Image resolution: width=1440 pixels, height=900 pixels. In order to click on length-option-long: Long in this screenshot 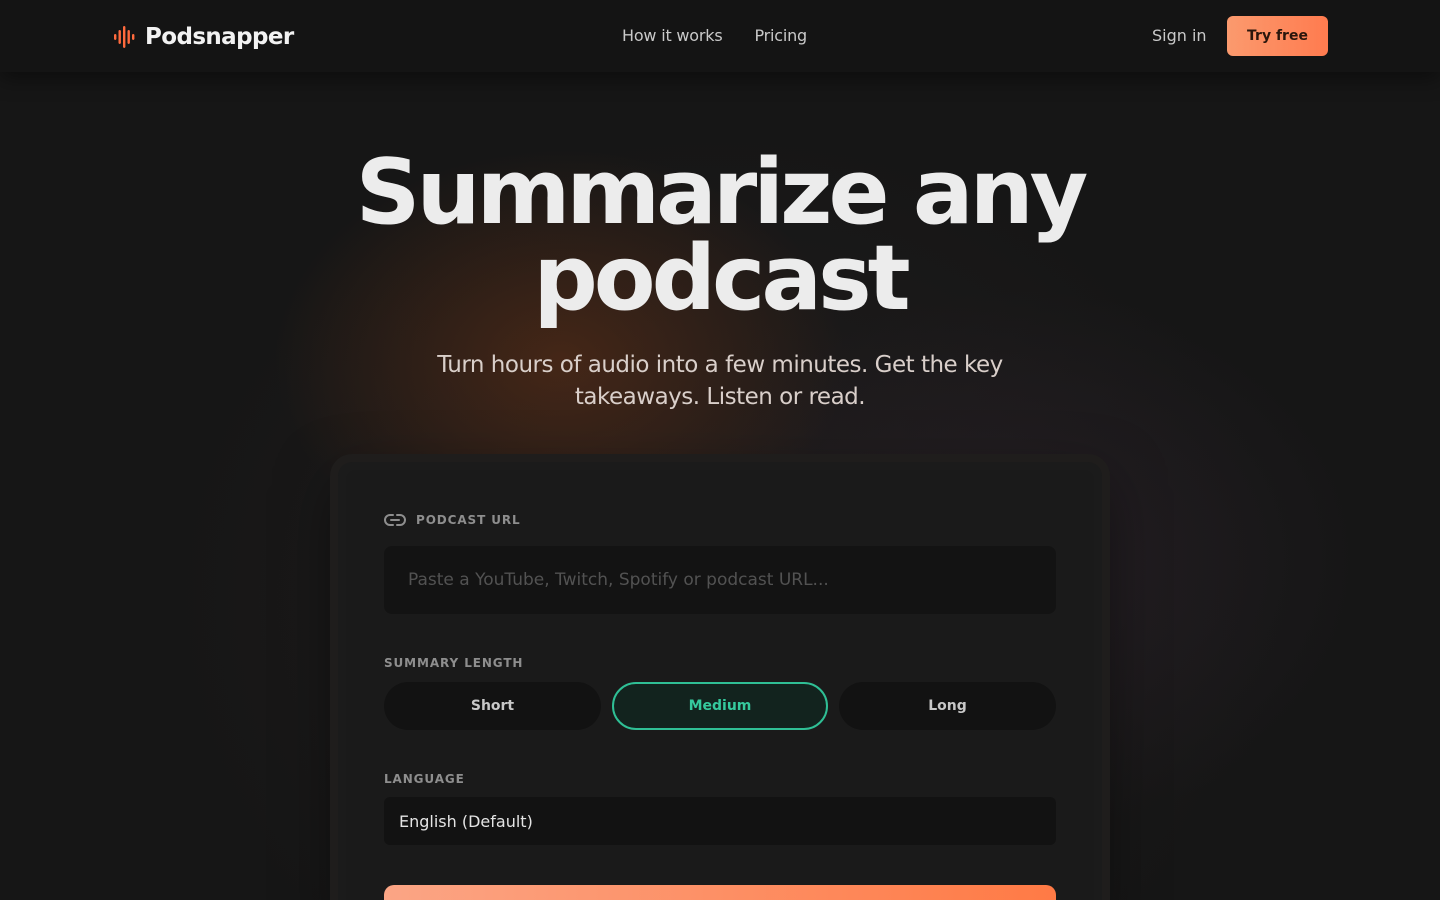, I will do `click(947, 706)`.